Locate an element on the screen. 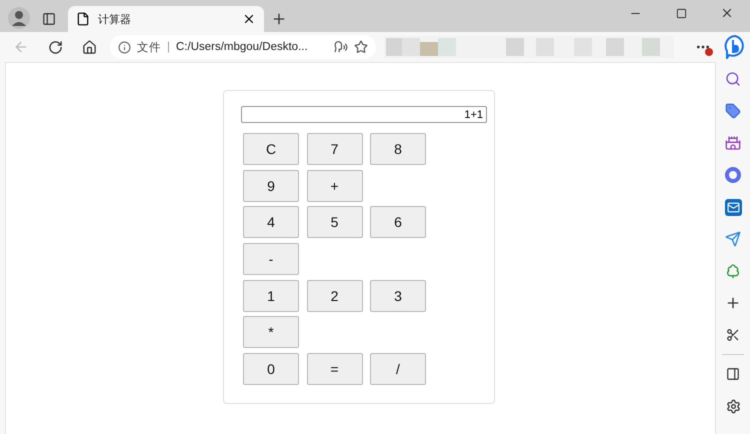 This screenshot has width=750, height=434. info-icon is located at coordinates (124, 47).